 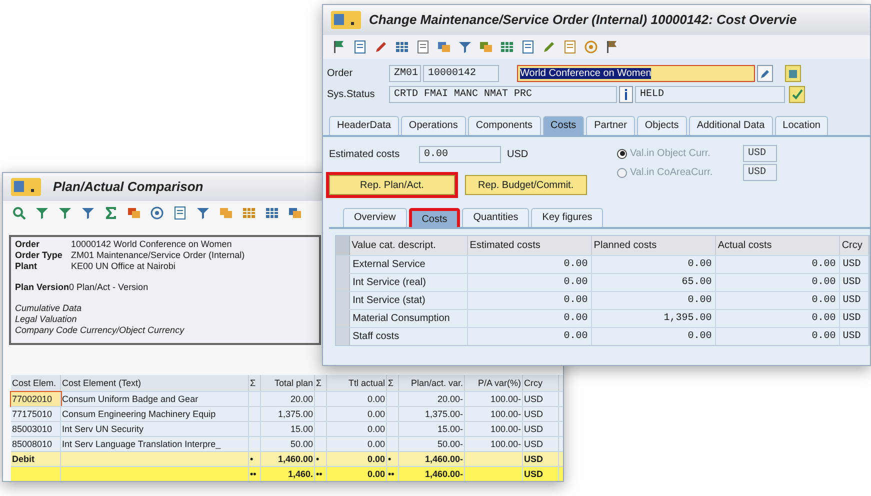 I want to click on table-cell-text: 1,460., so click(x=300, y=474).